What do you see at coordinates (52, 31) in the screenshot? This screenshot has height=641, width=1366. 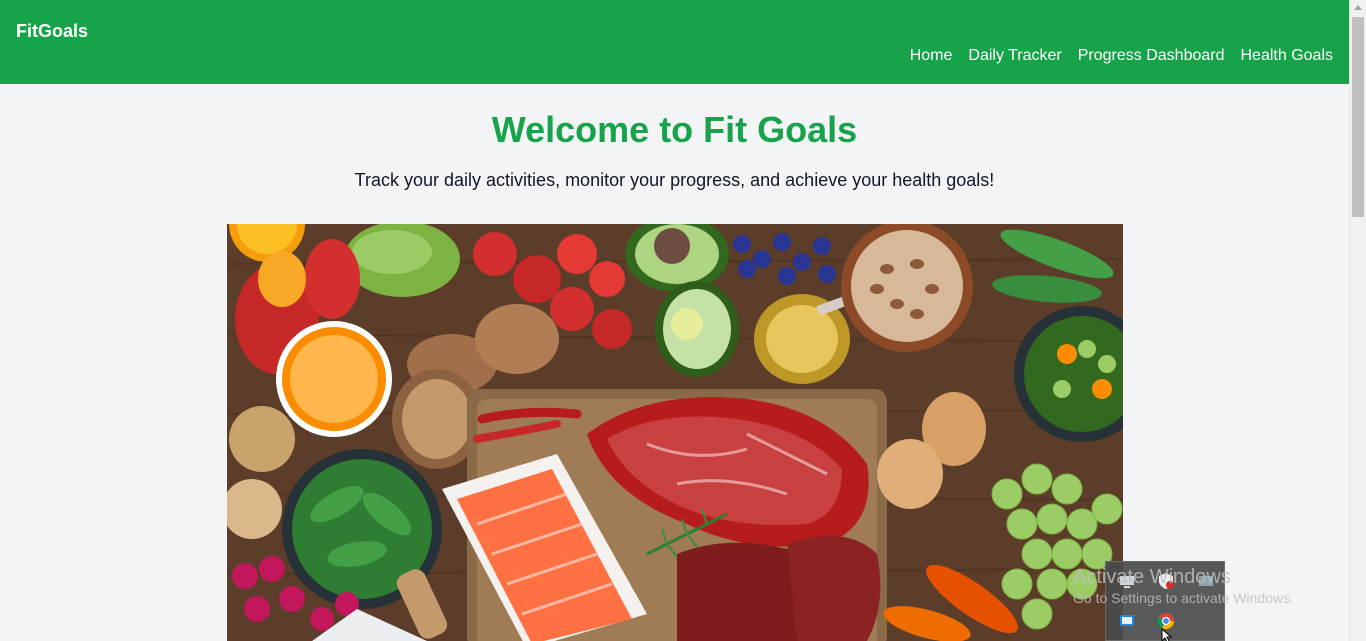 I see `brand-logo-link: FitGoals` at bounding box center [52, 31].